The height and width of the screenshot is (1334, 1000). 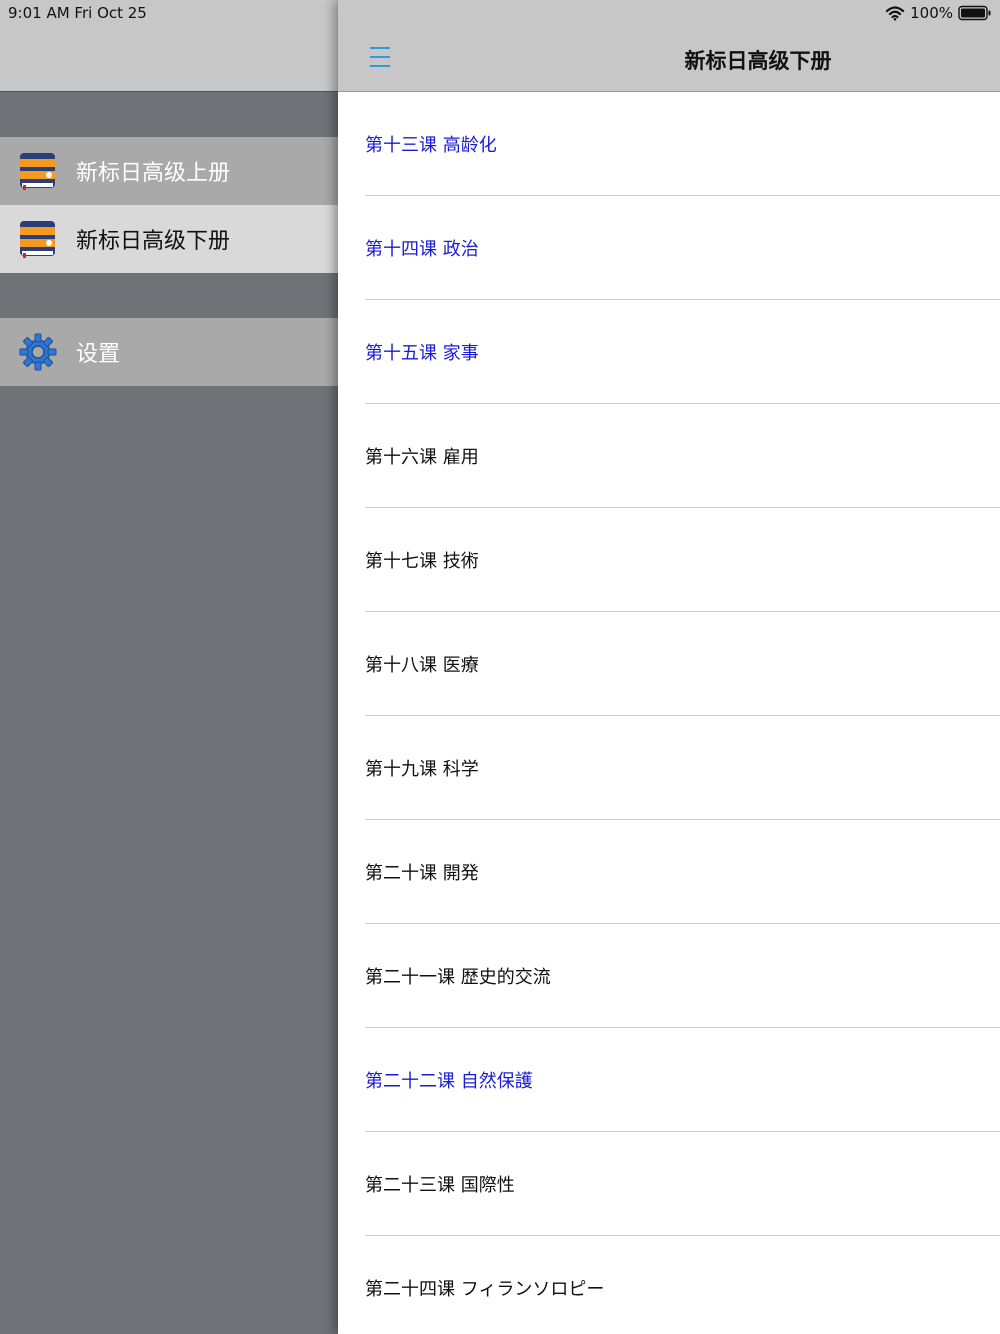 What do you see at coordinates (669, 456) in the screenshot?
I see `lesson-row: 第十六课 雇用` at bounding box center [669, 456].